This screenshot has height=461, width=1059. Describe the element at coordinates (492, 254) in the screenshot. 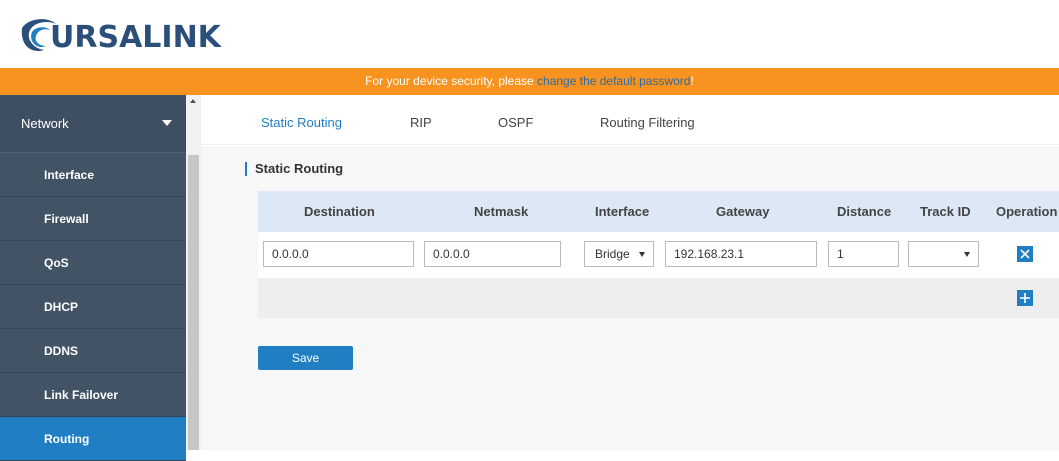

I see `netmask-input: 0.0.0.0` at that location.